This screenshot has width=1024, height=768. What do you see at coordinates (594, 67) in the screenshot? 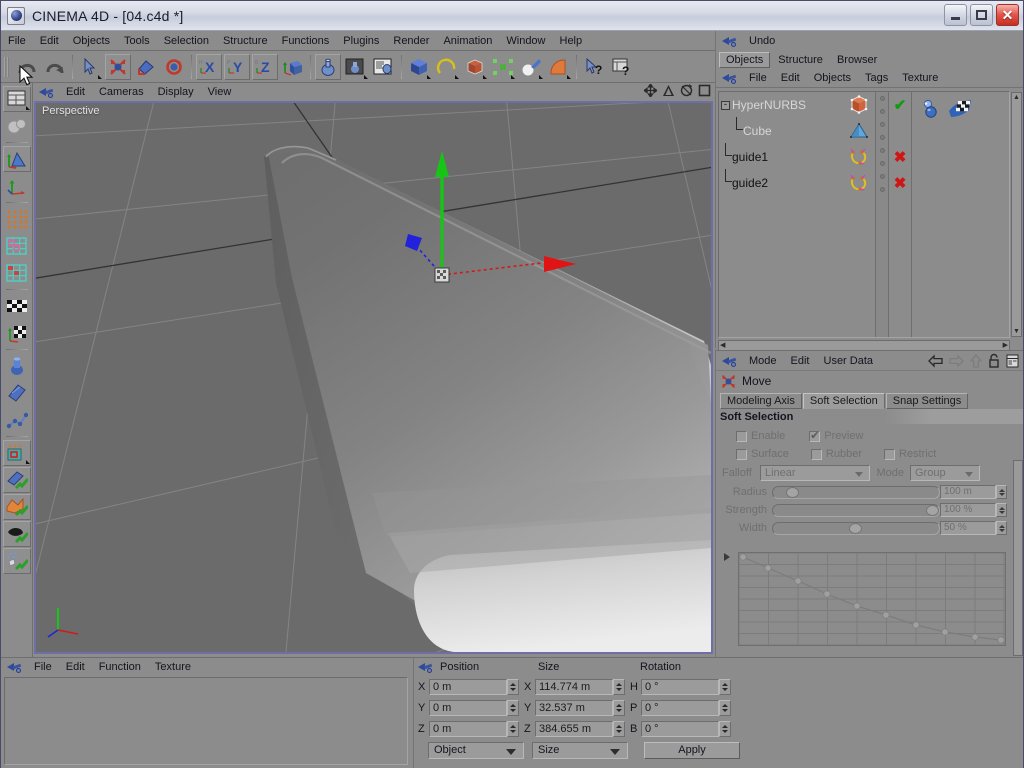
I see `context-help-cursor-button: ?` at bounding box center [594, 67].